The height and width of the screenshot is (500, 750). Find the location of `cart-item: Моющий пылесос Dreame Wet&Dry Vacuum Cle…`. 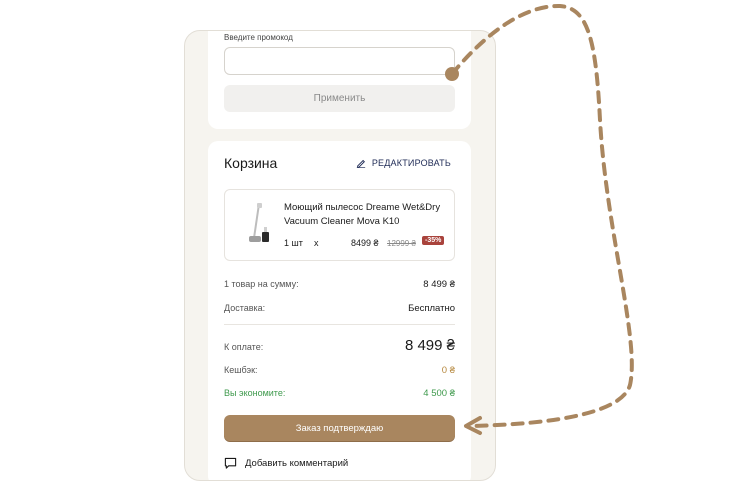

cart-item: Моющий пылесос Dreame Wet&Dry Vacuum Cle… is located at coordinates (339, 225).